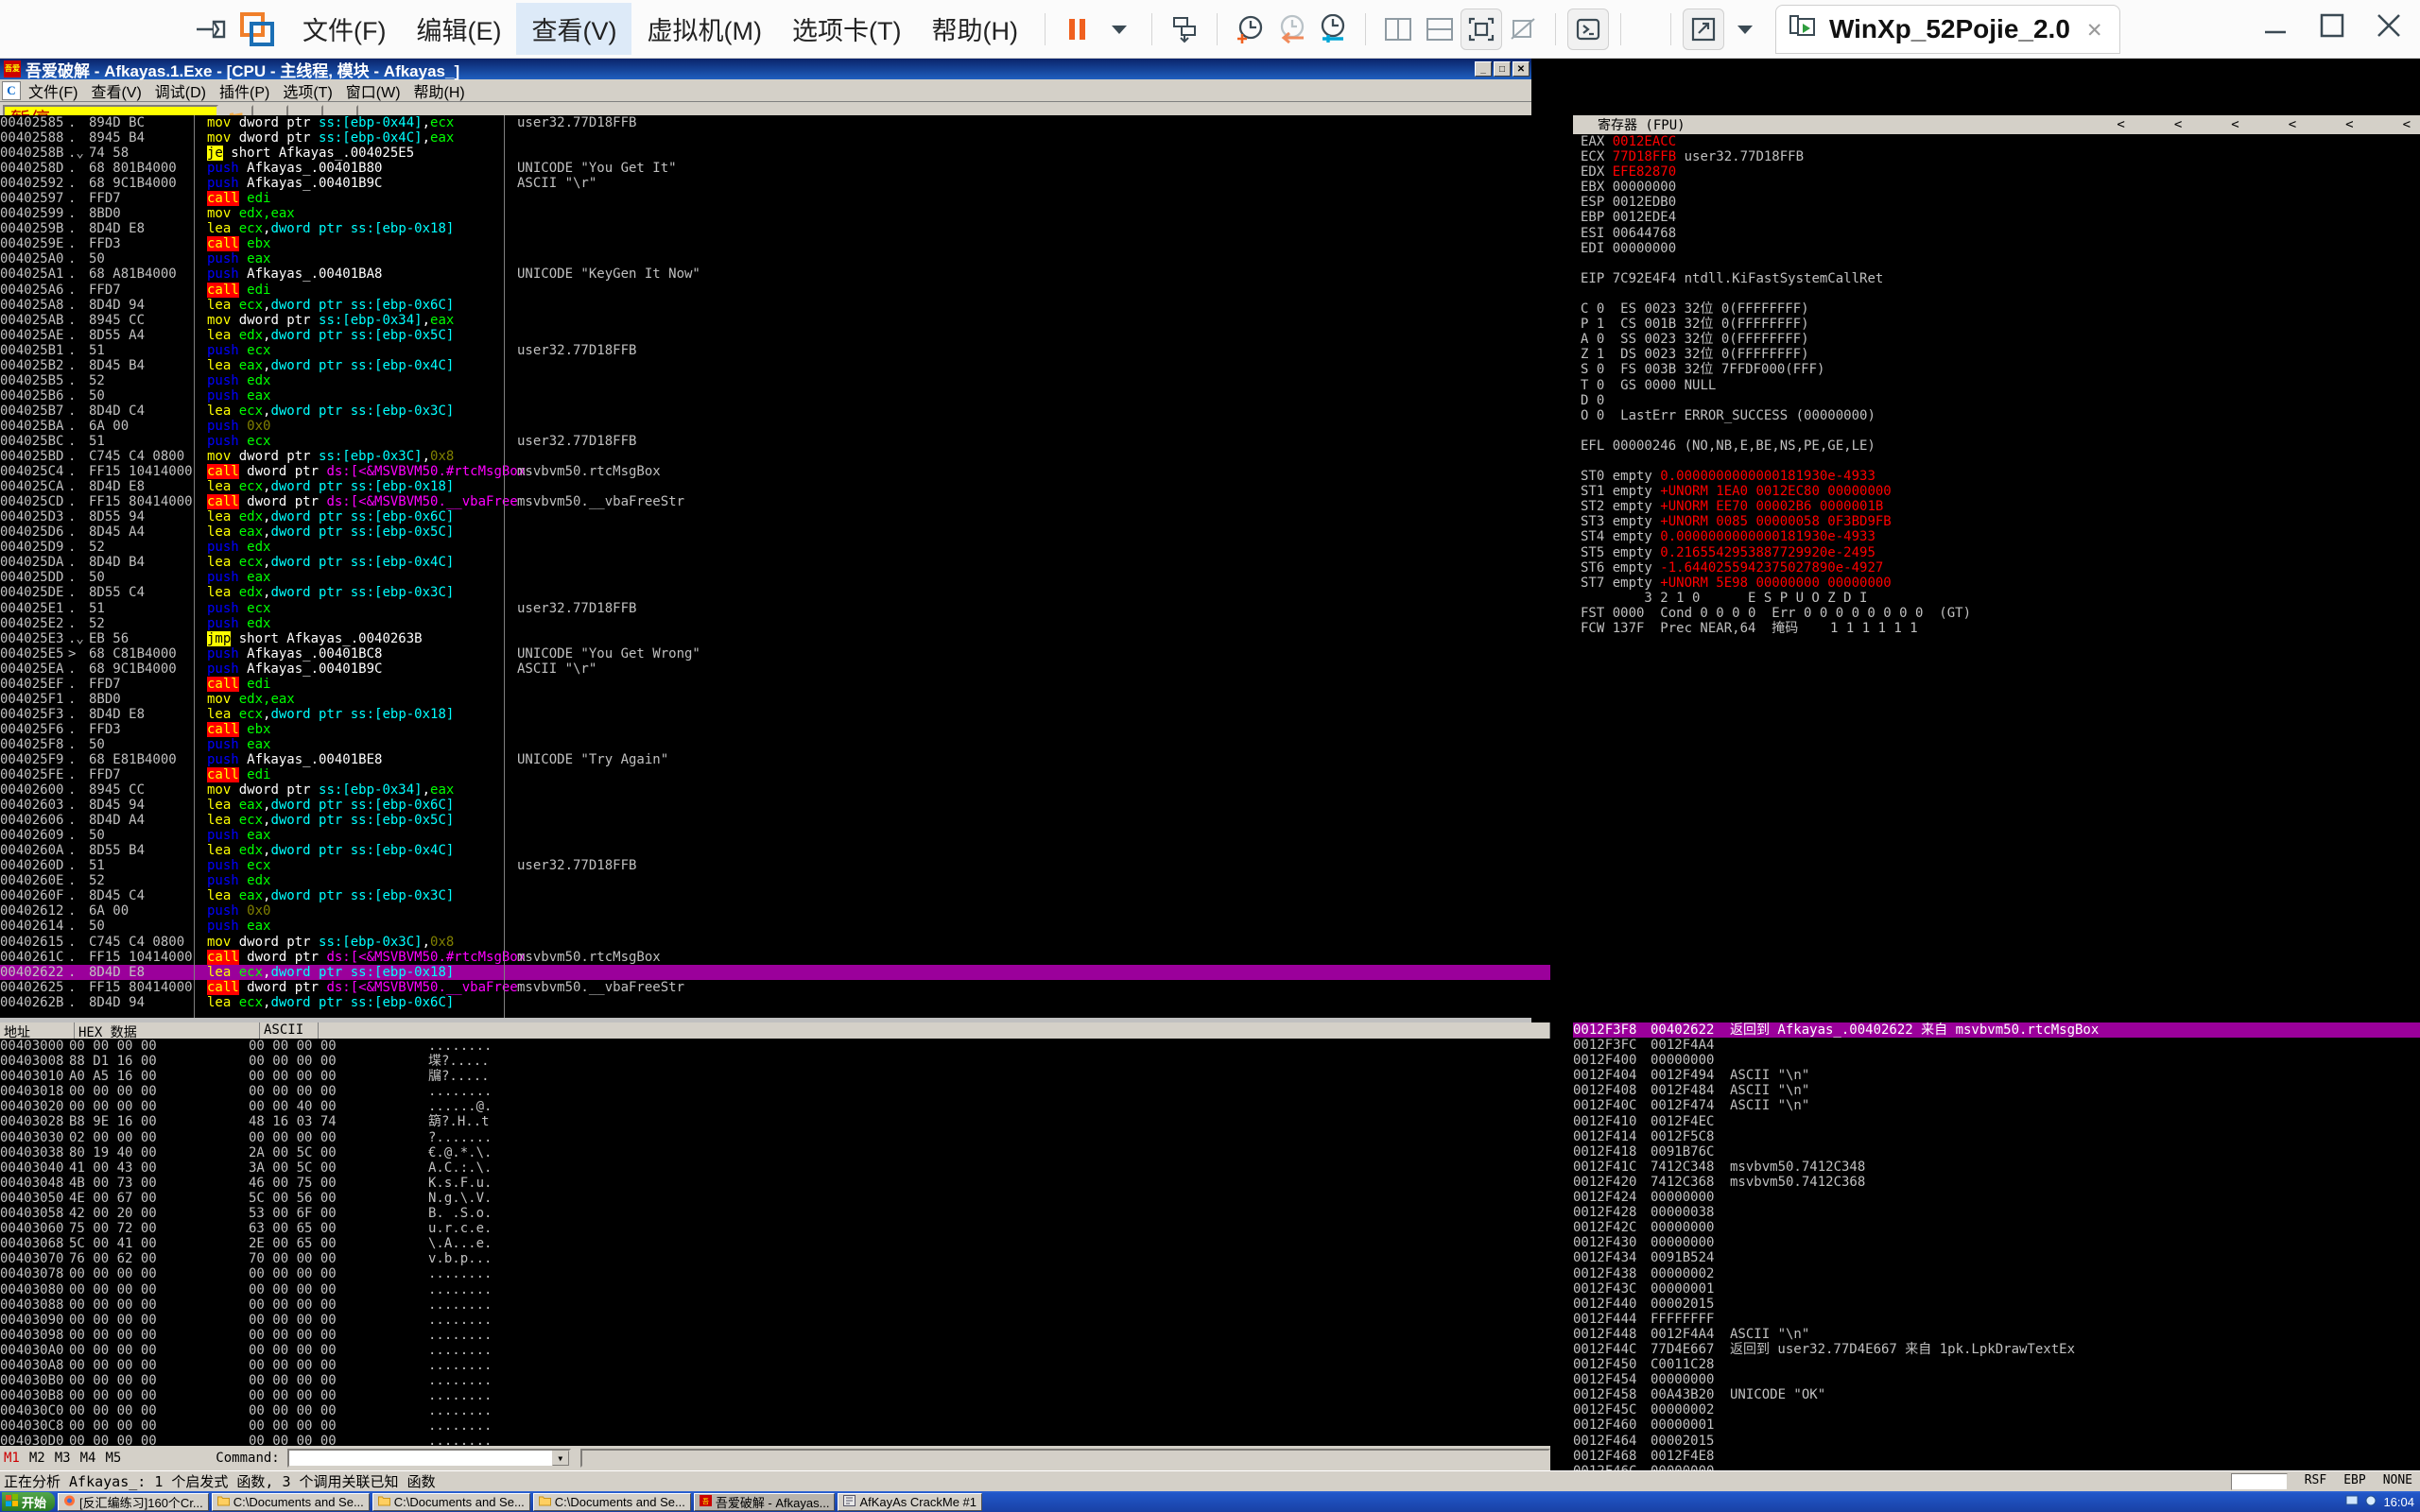  Describe the element at coordinates (974, 29) in the screenshot. I see `vm-menu-help: 帮助(H)` at that location.